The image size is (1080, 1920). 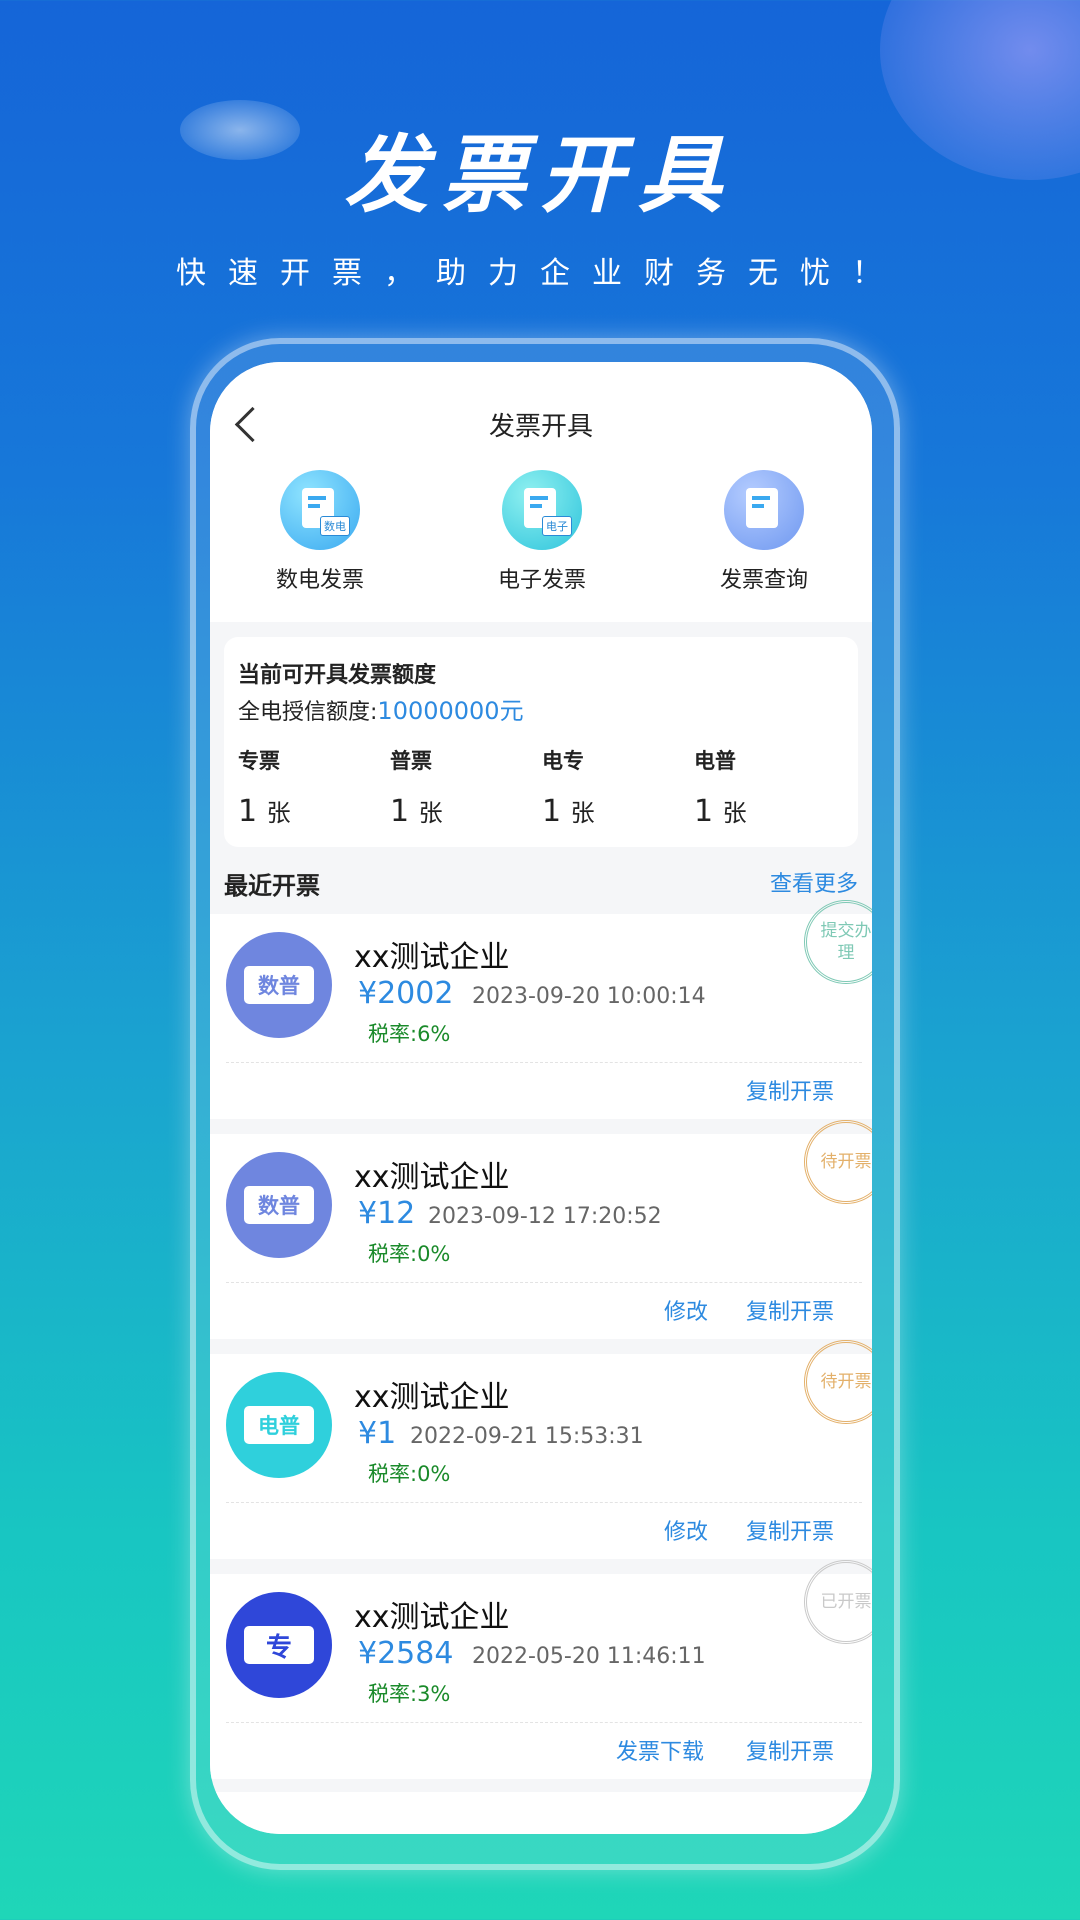 I want to click on invoice-digital-icon: 数电, so click(x=320, y=510).